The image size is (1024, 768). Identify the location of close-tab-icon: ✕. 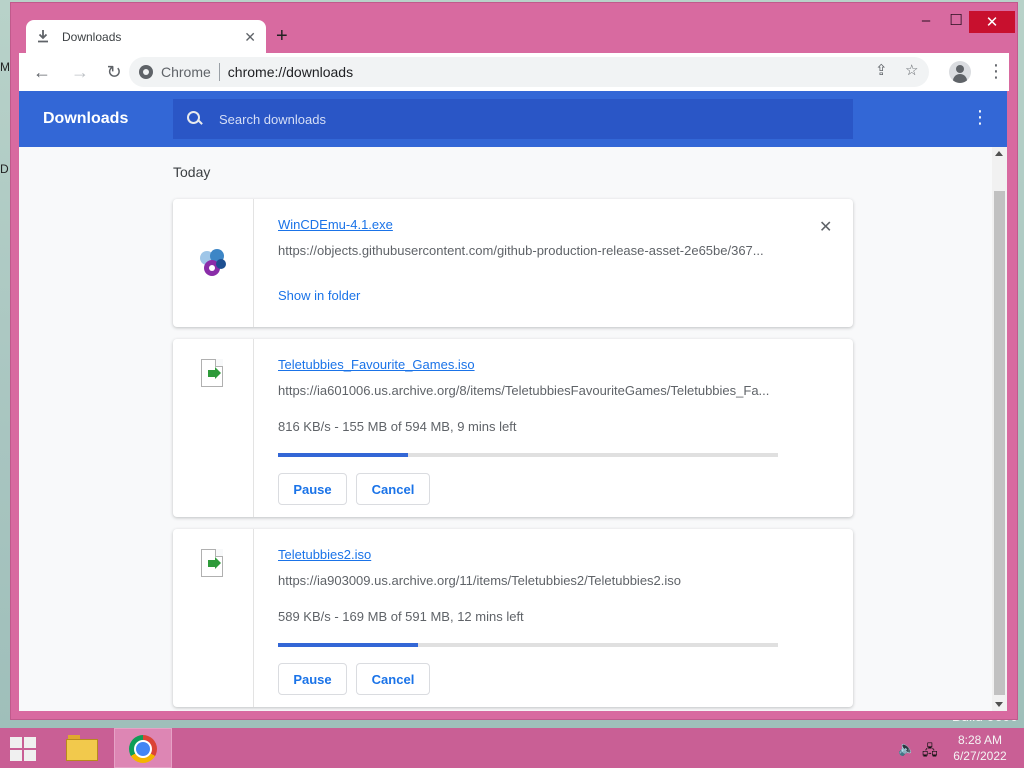
(250, 37).